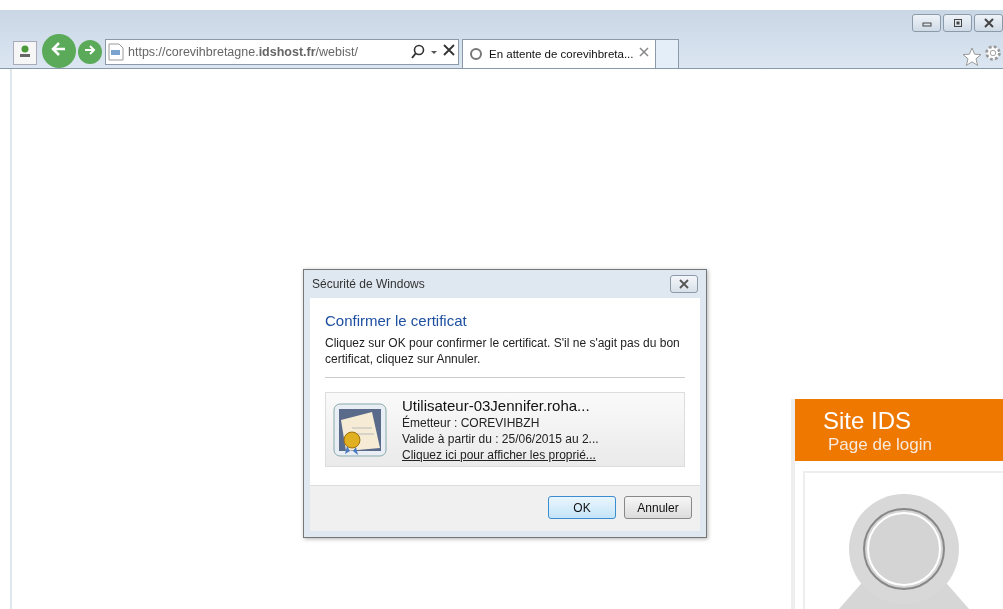 The image size is (1003, 609). I want to click on back-button, so click(59, 51).